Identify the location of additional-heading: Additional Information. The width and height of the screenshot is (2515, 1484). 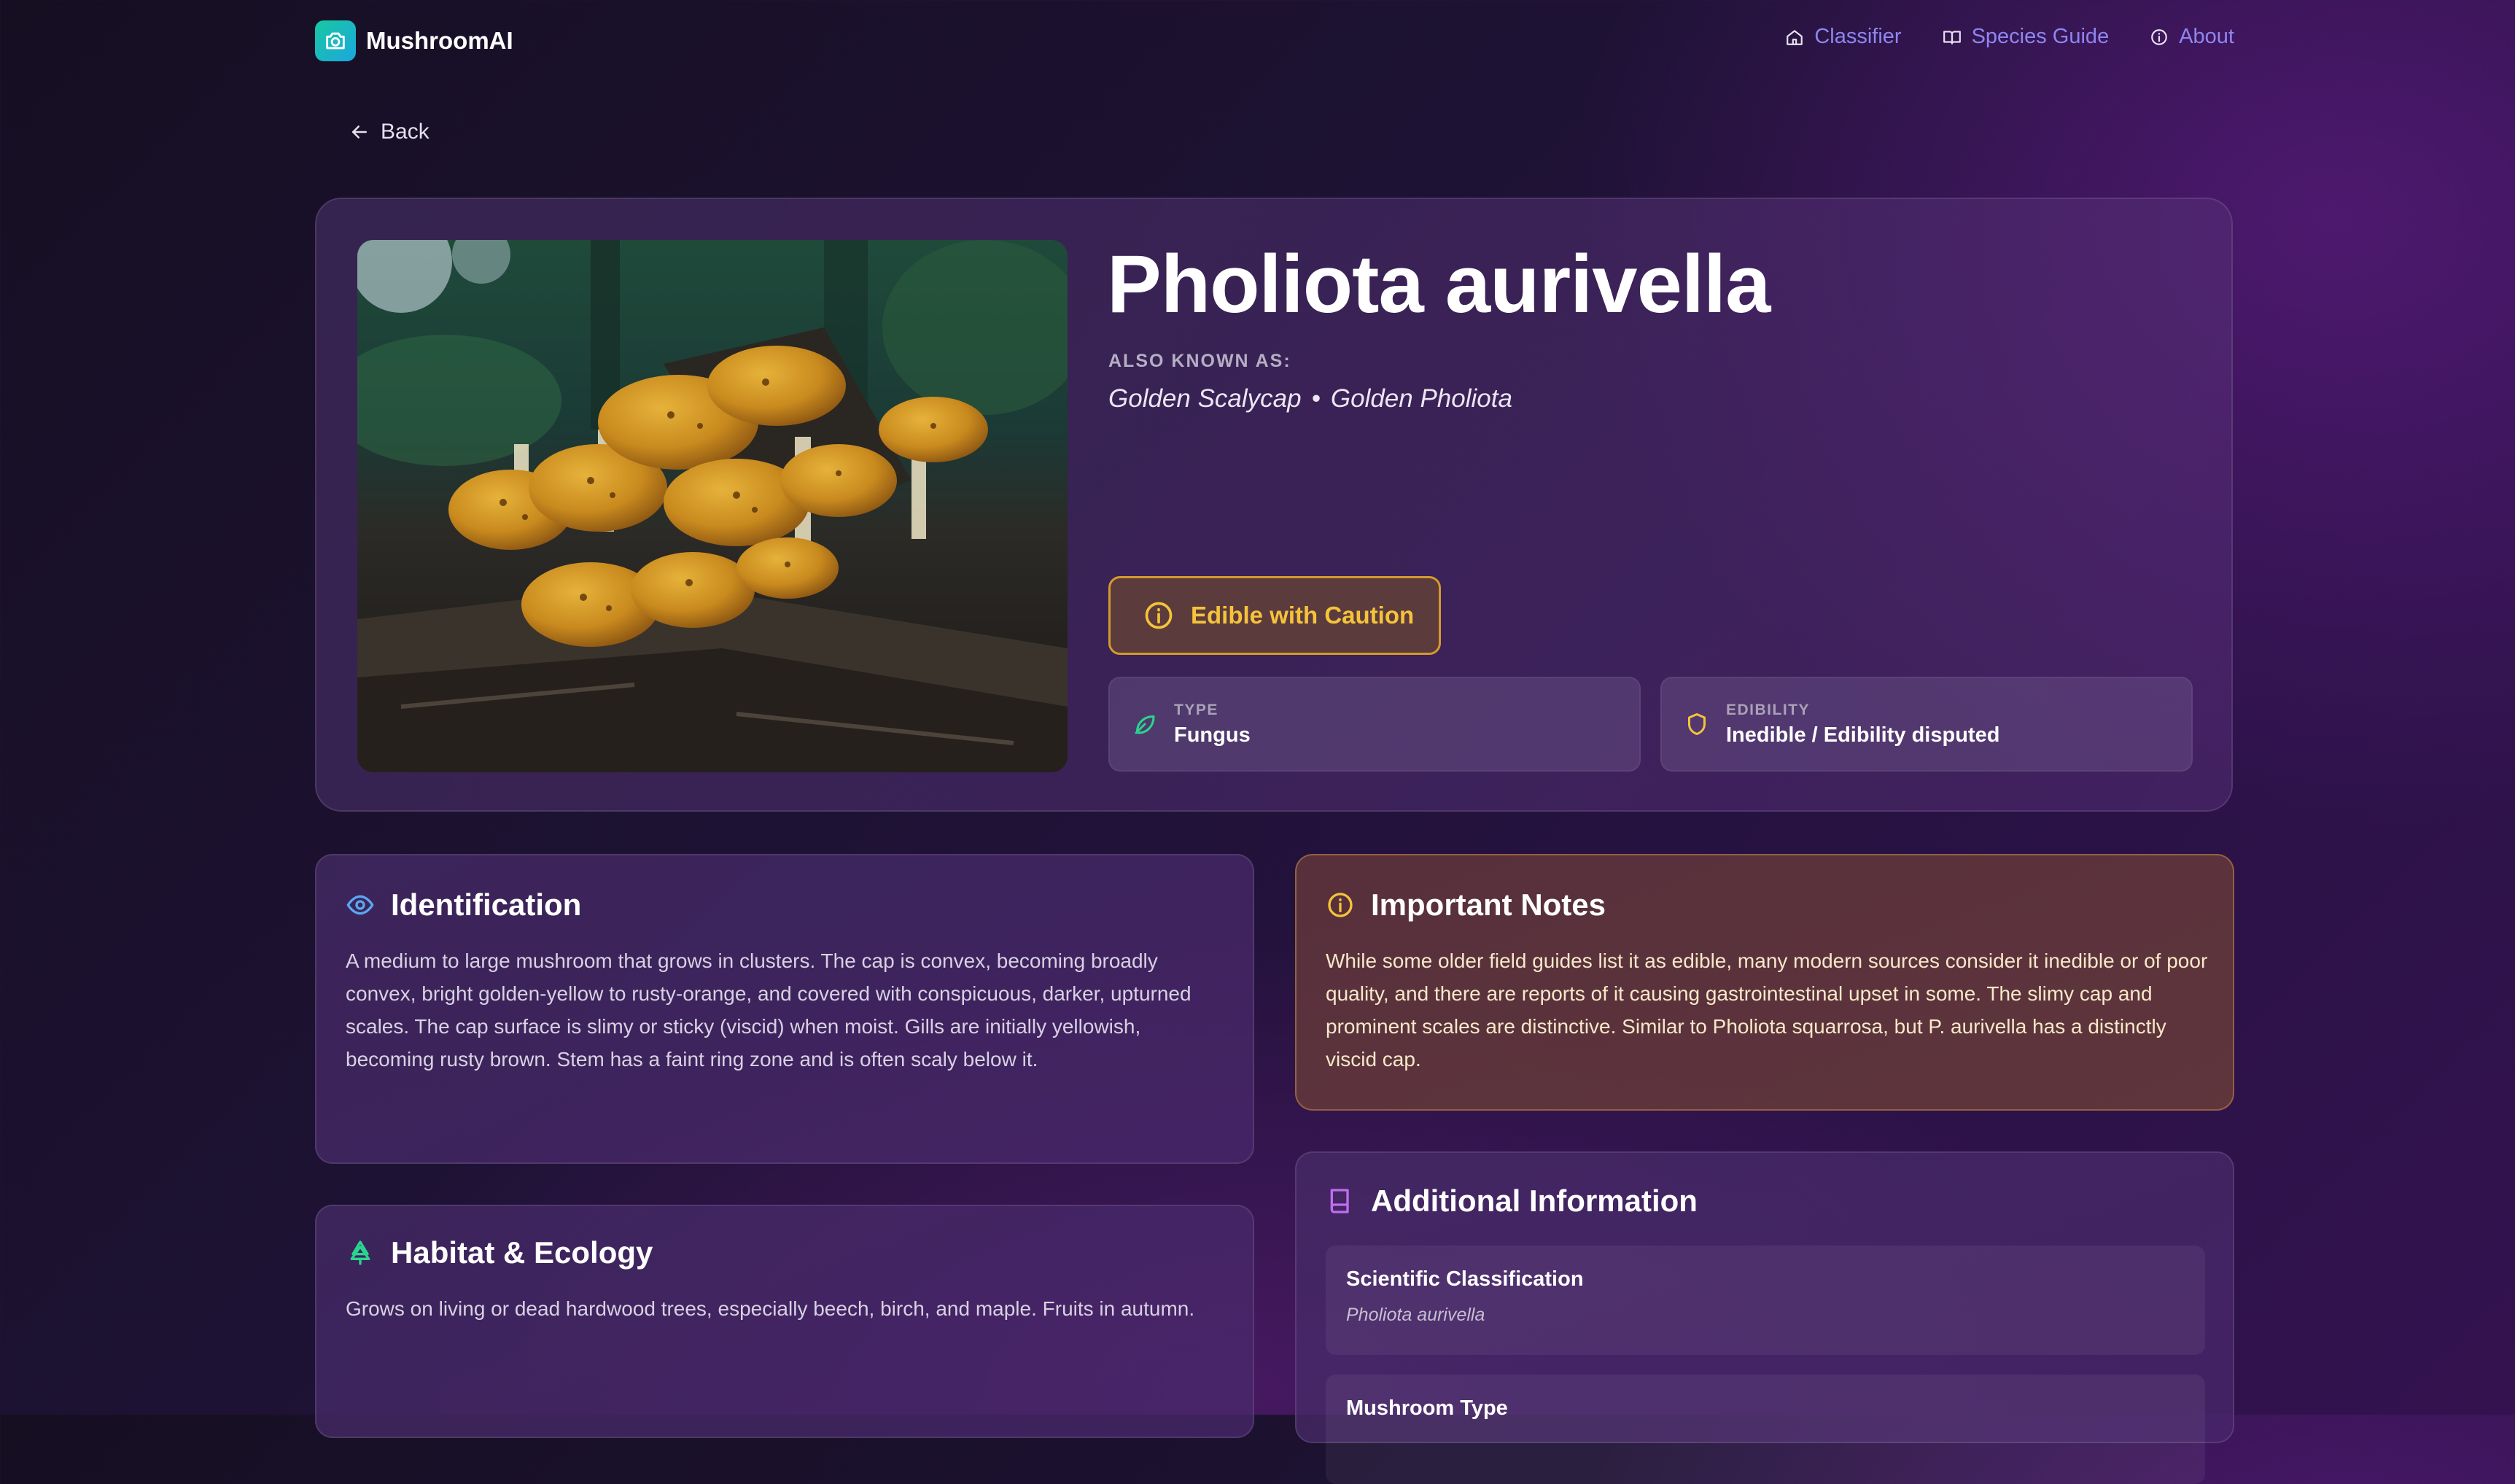
(1512, 1201).